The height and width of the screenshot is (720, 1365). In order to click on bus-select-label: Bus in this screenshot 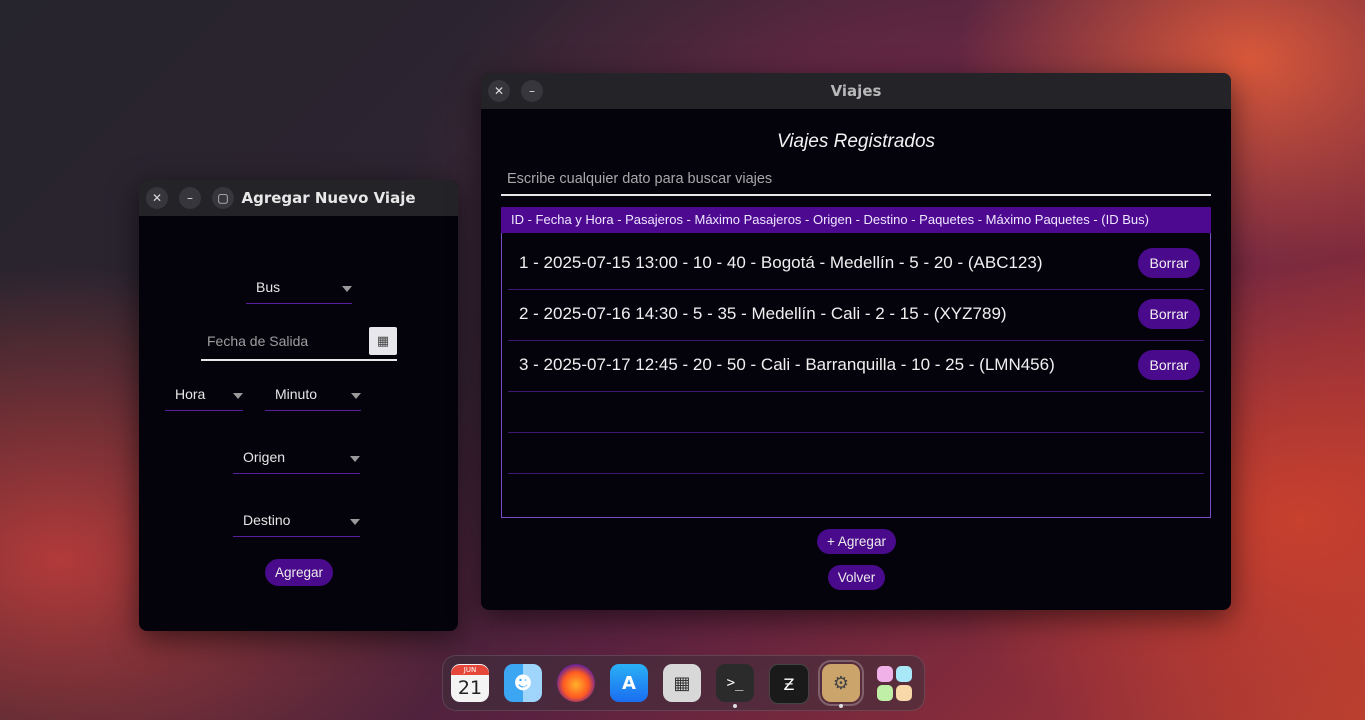, I will do `click(268, 287)`.